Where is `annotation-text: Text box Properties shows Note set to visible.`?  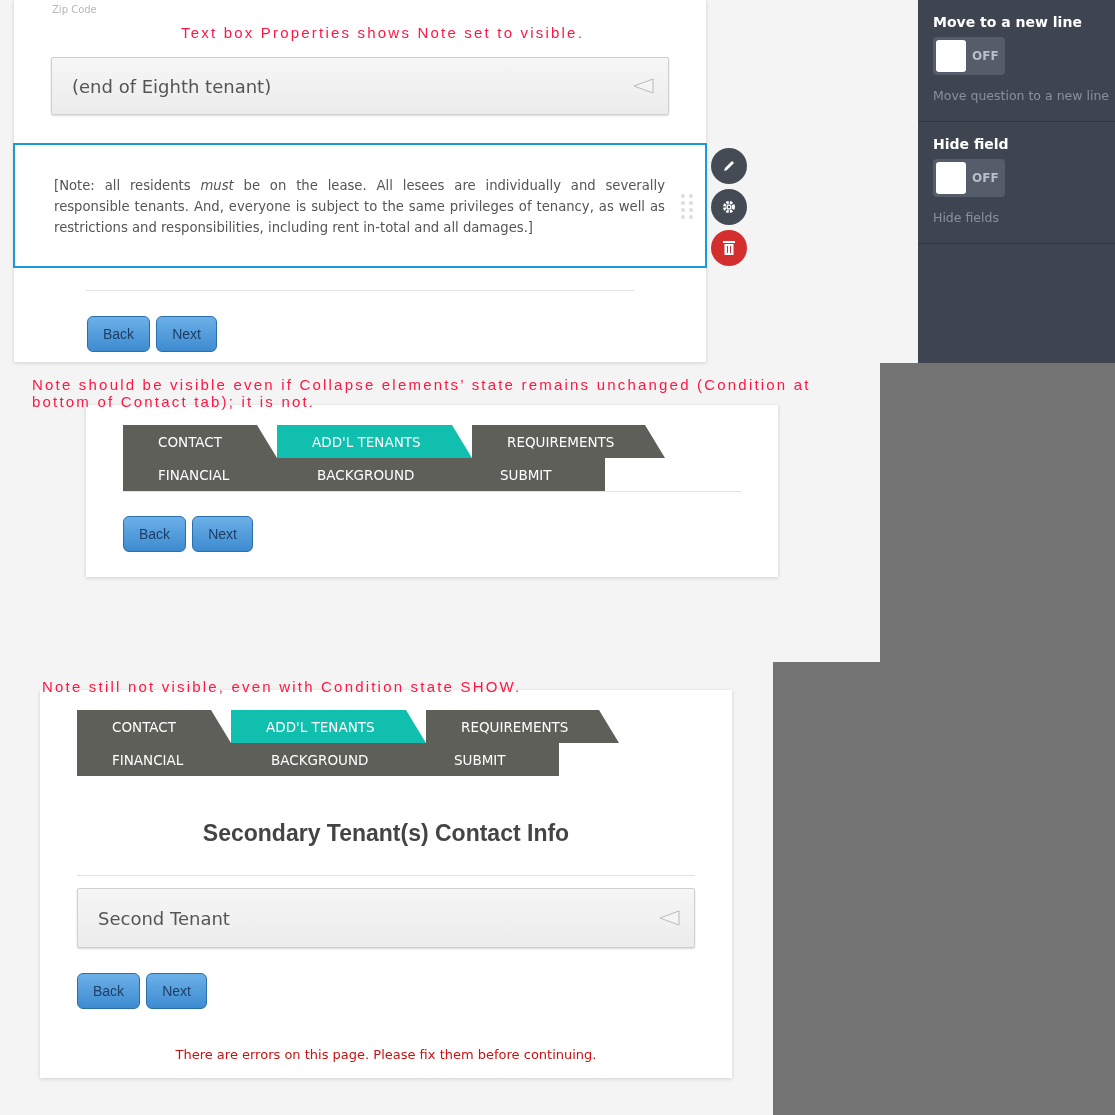 annotation-text: Text box Properties shows Note set to visible. is located at coordinates (382, 32).